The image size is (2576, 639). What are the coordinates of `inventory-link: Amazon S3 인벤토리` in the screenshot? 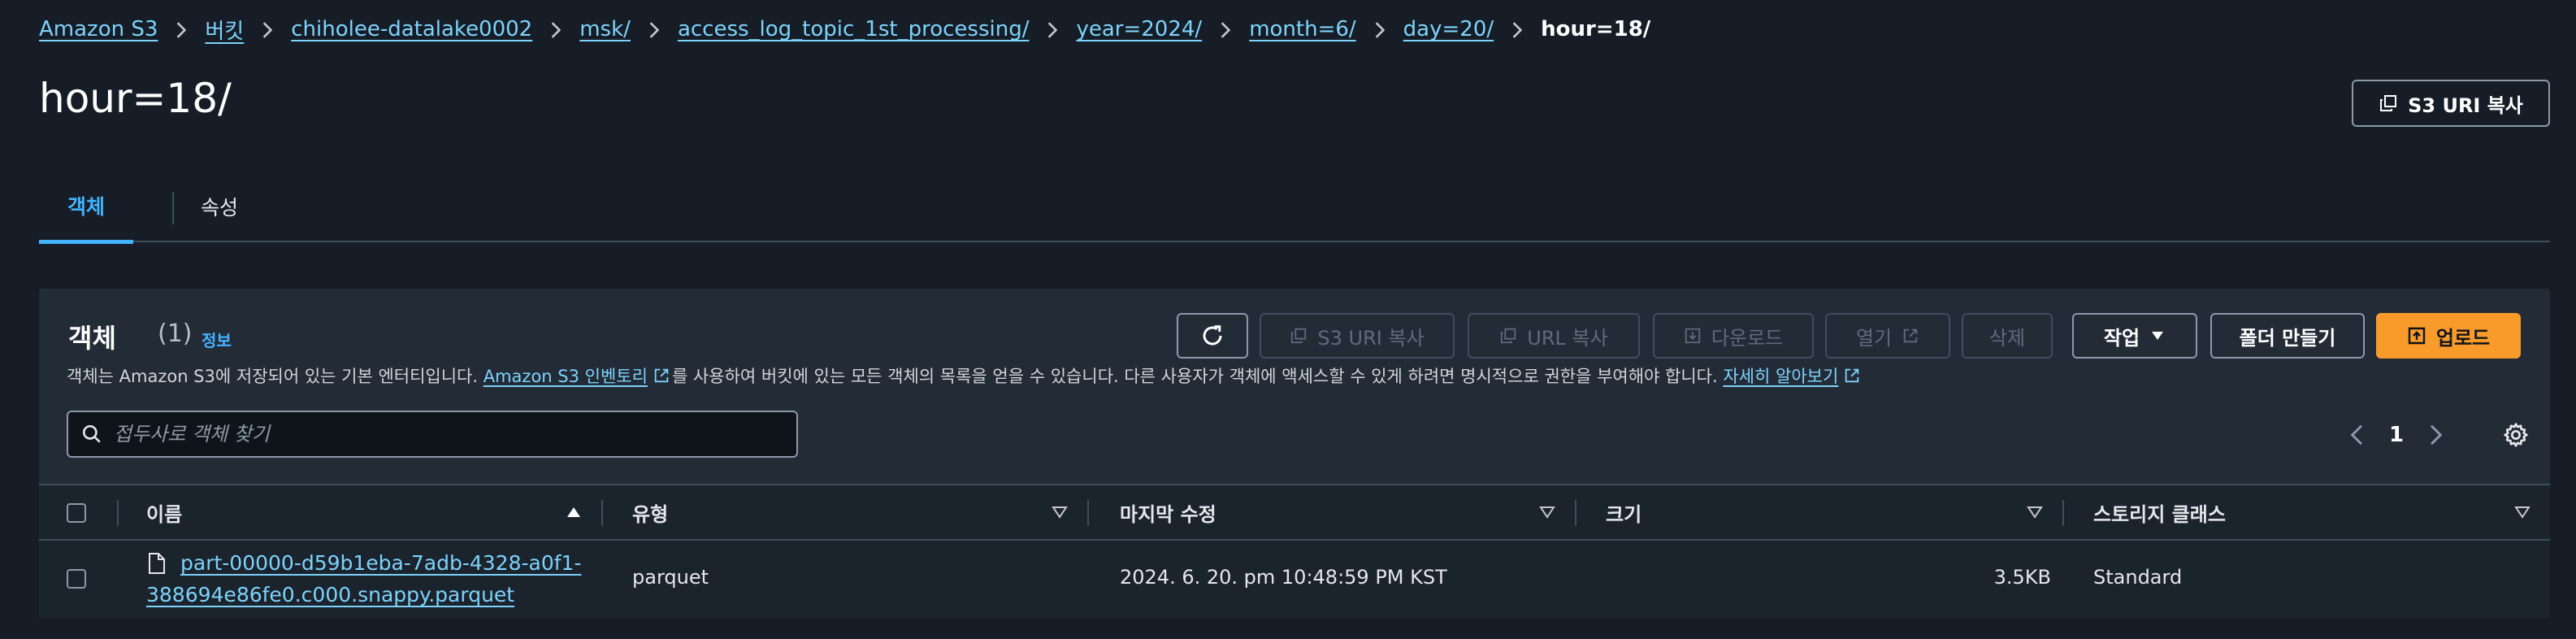 It's located at (578, 376).